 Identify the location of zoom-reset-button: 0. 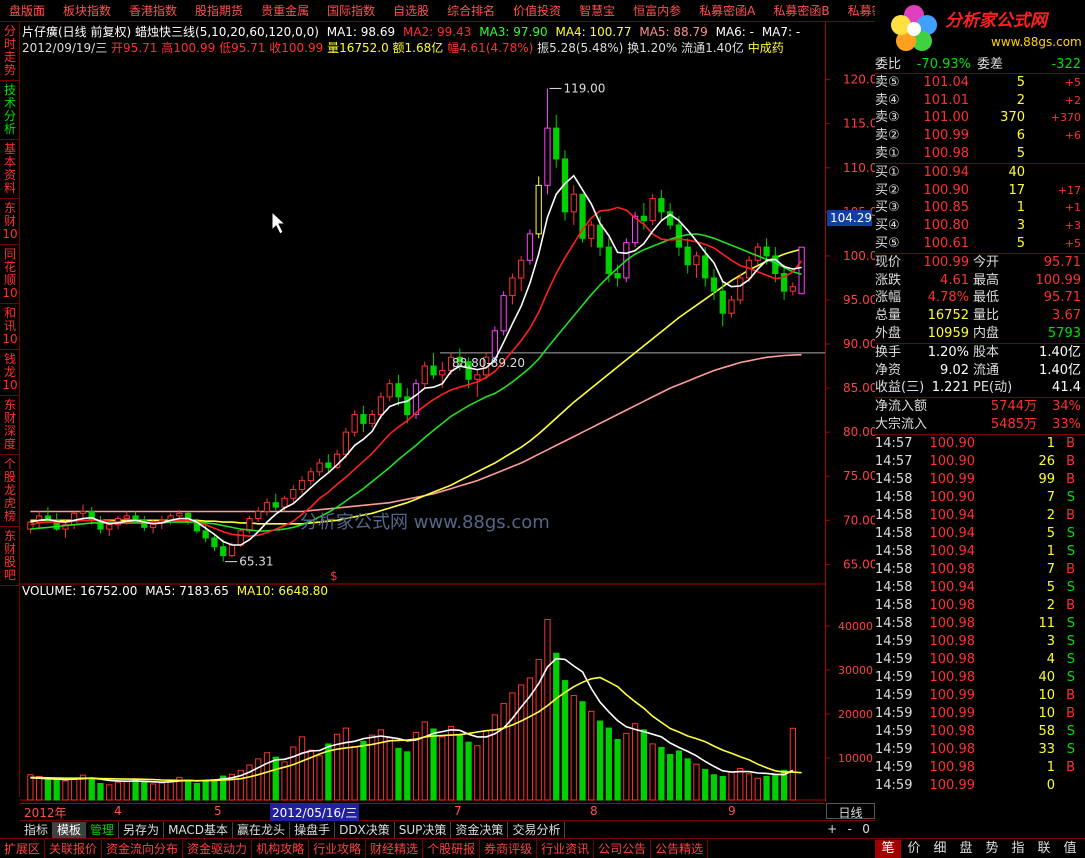
(866, 829).